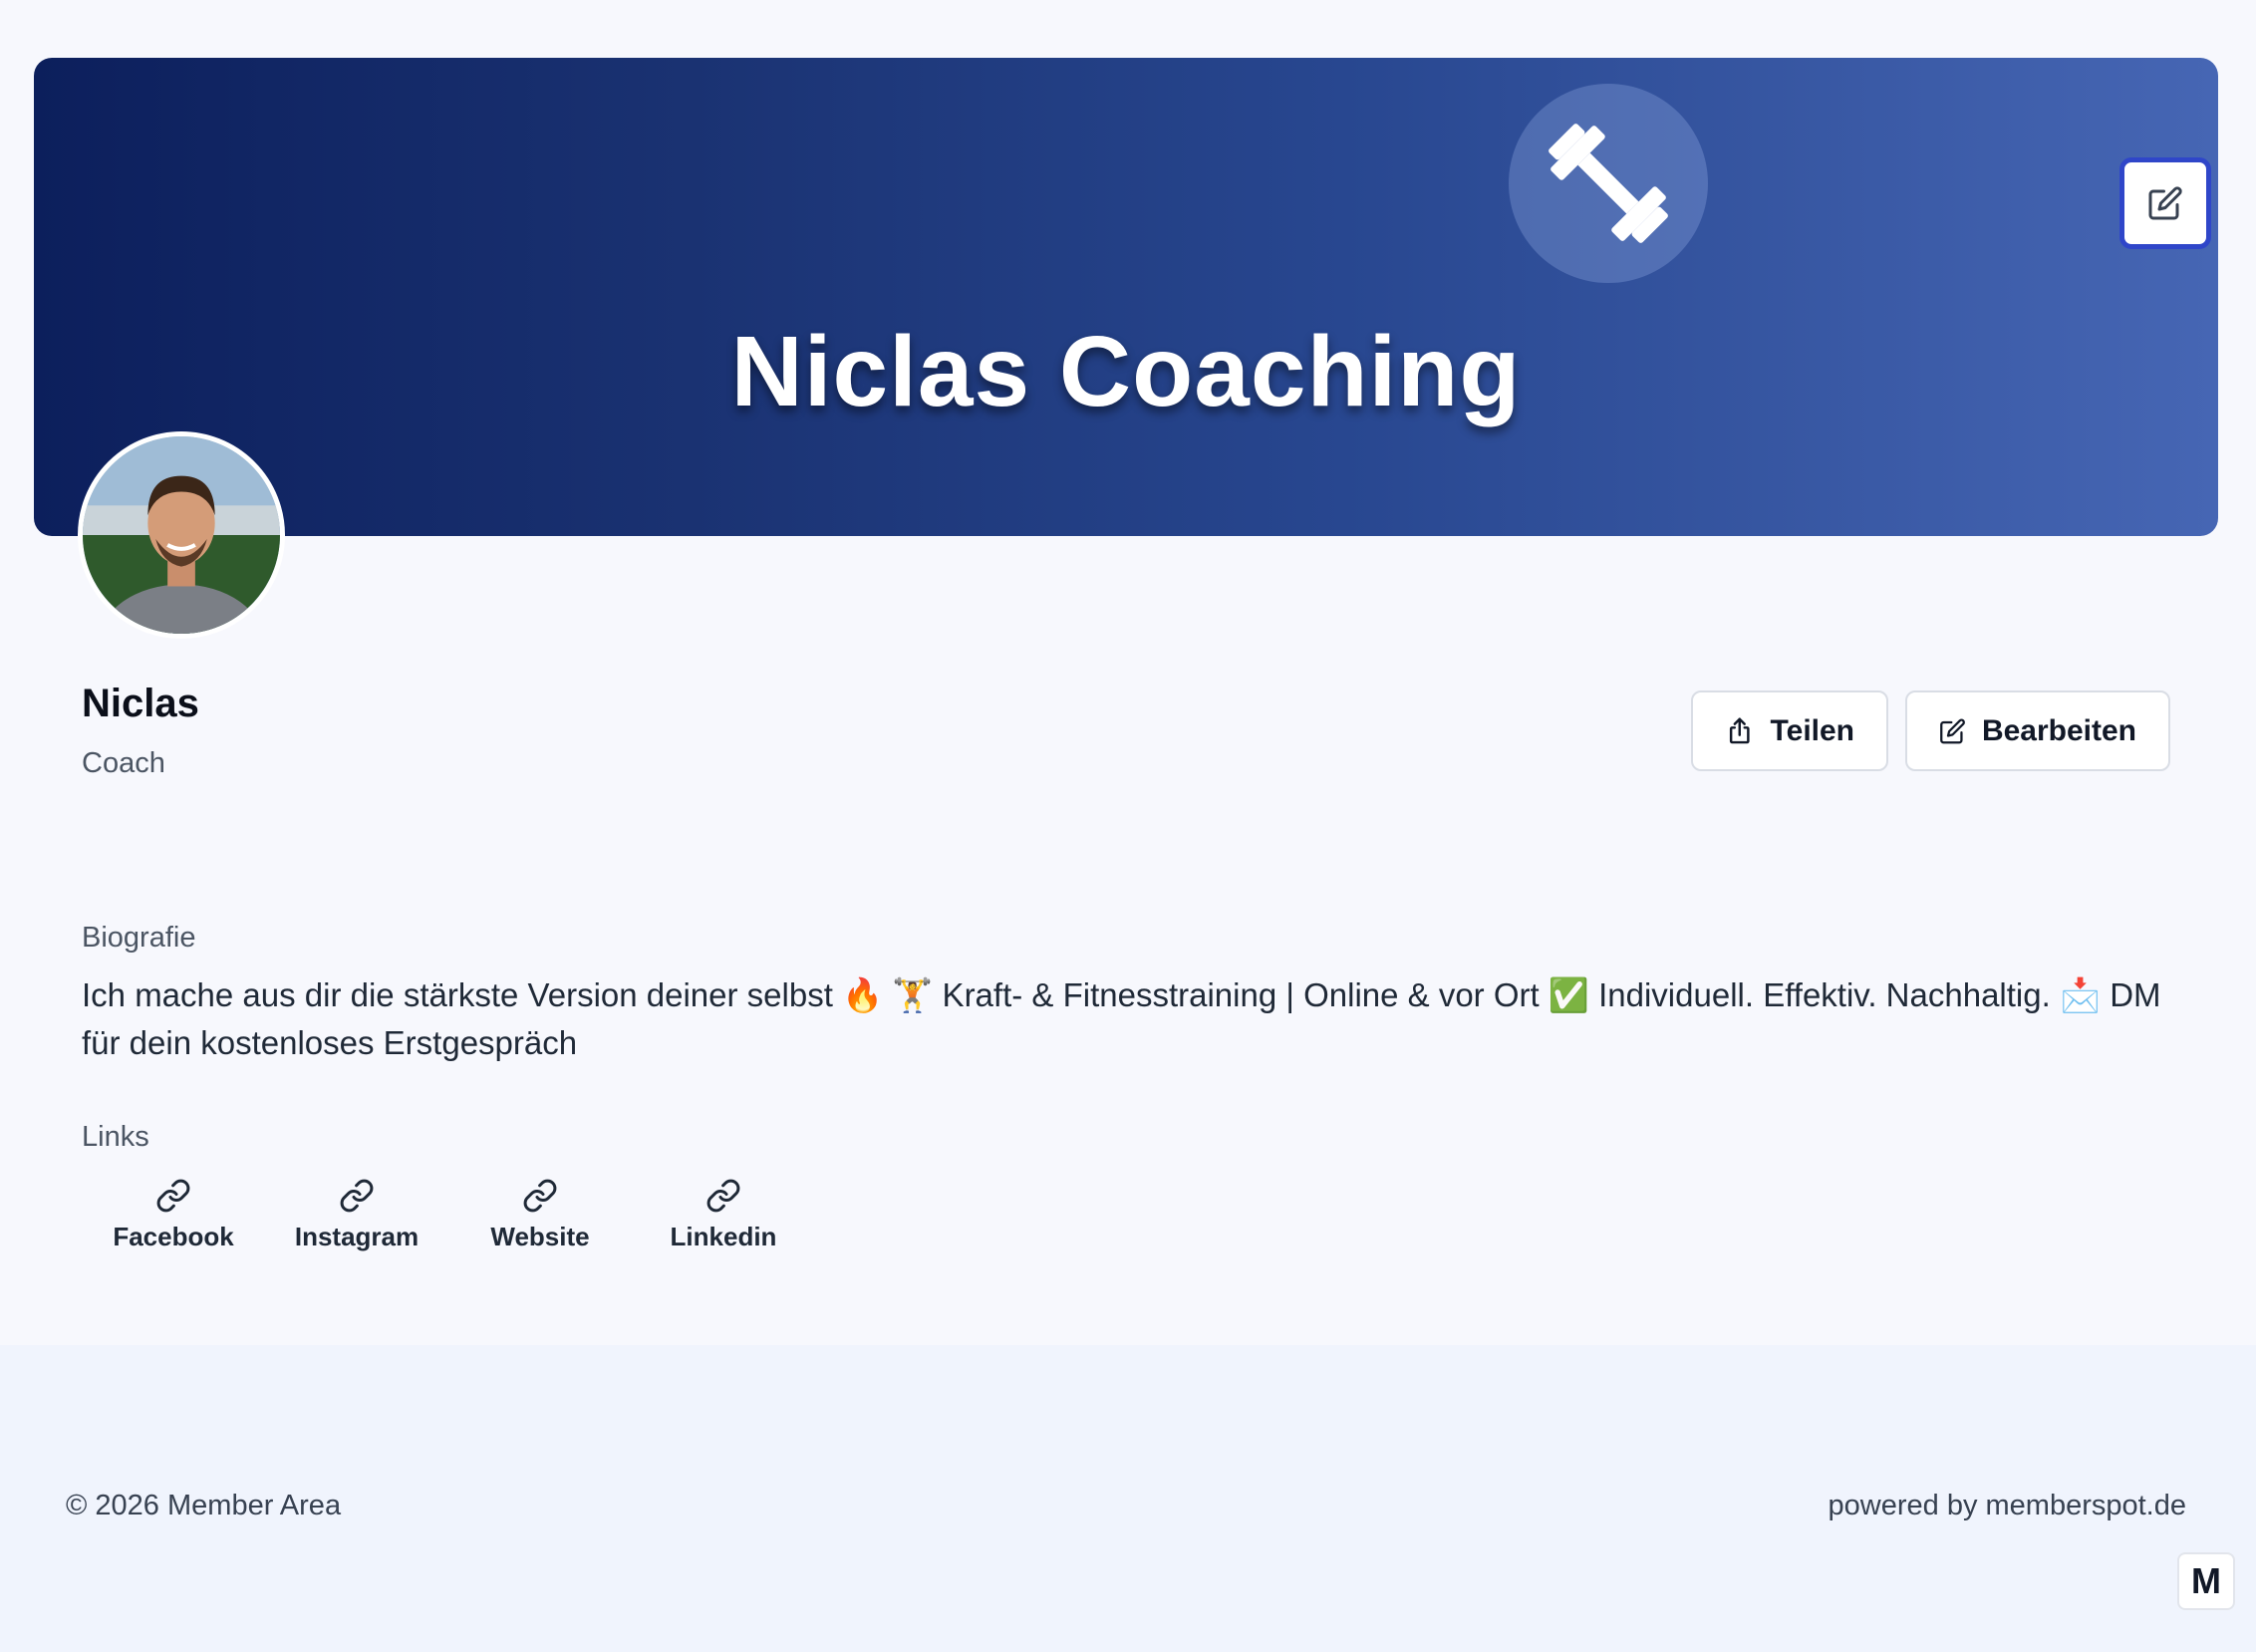 The height and width of the screenshot is (1652, 2256). What do you see at coordinates (2206, 1581) in the screenshot?
I see `memberspot-logo-icon: M` at bounding box center [2206, 1581].